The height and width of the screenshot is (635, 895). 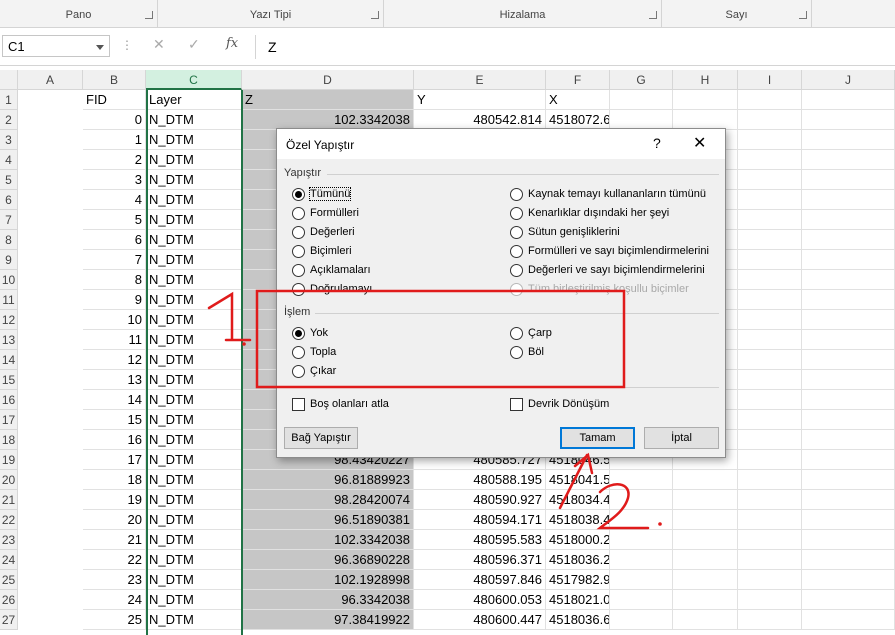 I want to click on row-header: 24, so click(x=9, y=560).